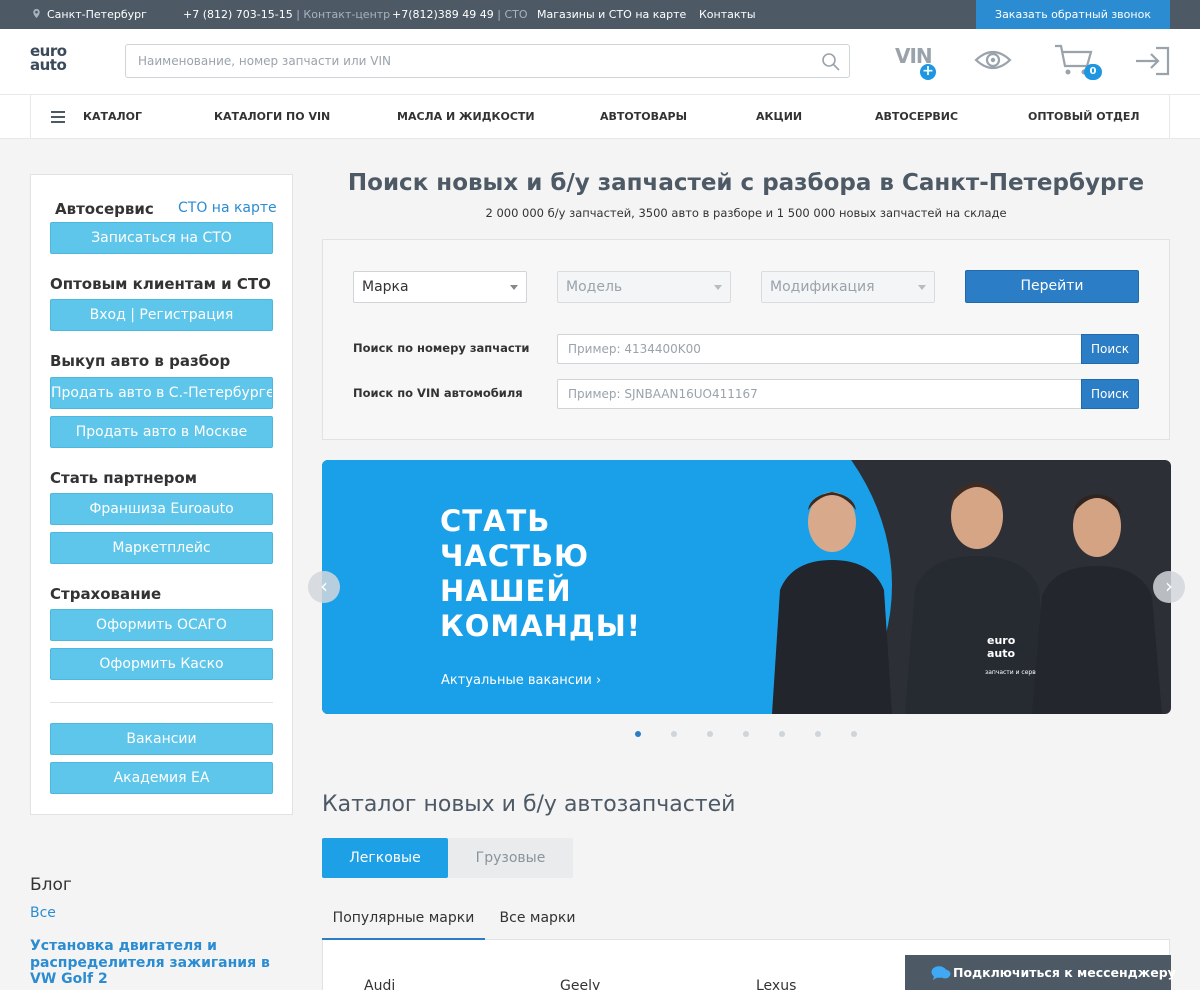 The image size is (1200, 990). Describe the element at coordinates (993, 60) in the screenshot. I see `eye-icon` at that location.